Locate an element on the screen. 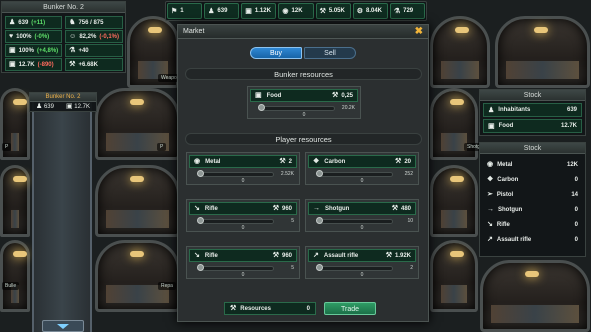 The height and width of the screenshot is (332, 591). trade-button: Trade is located at coordinates (350, 308).